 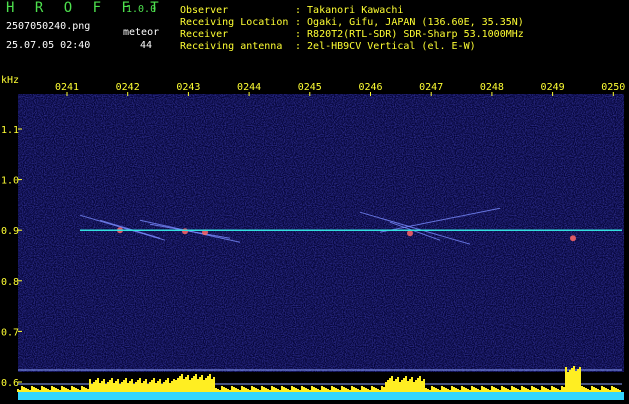 I want to click on time-tick-label: 0246, so click(x=370, y=87).